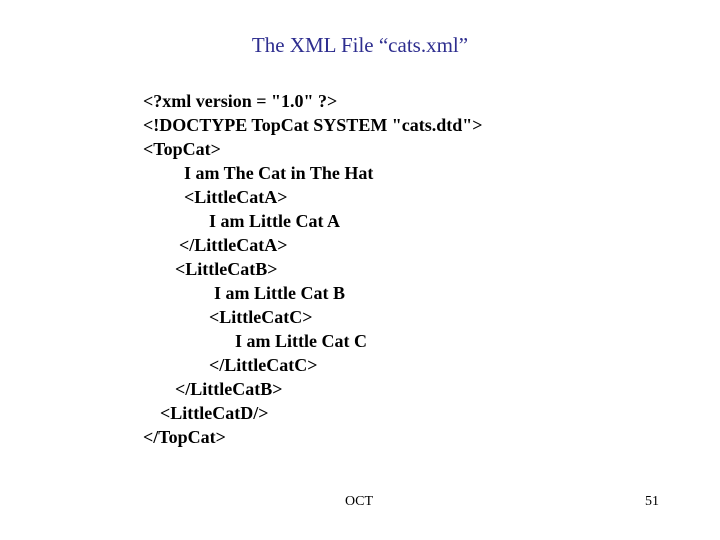 Image resolution: width=720 pixels, height=540 pixels. What do you see at coordinates (301, 341) in the screenshot?
I see `code-line-littlecatc-text: I am Little Cat C` at bounding box center [301, 341].